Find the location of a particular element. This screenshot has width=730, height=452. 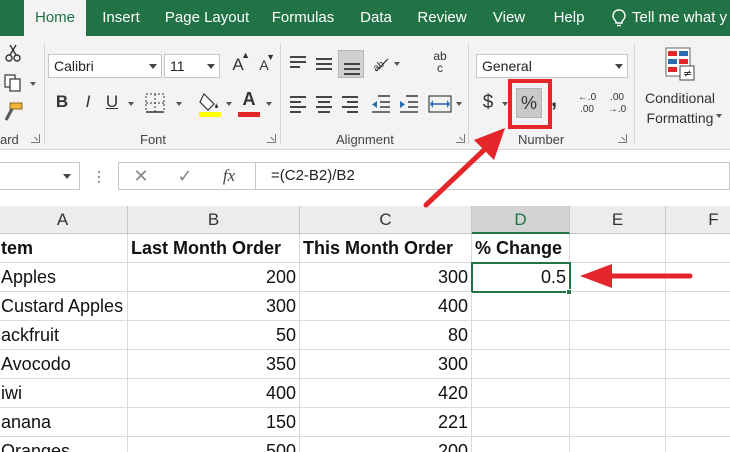

align-left-icon is located at coordinates (298, 106).